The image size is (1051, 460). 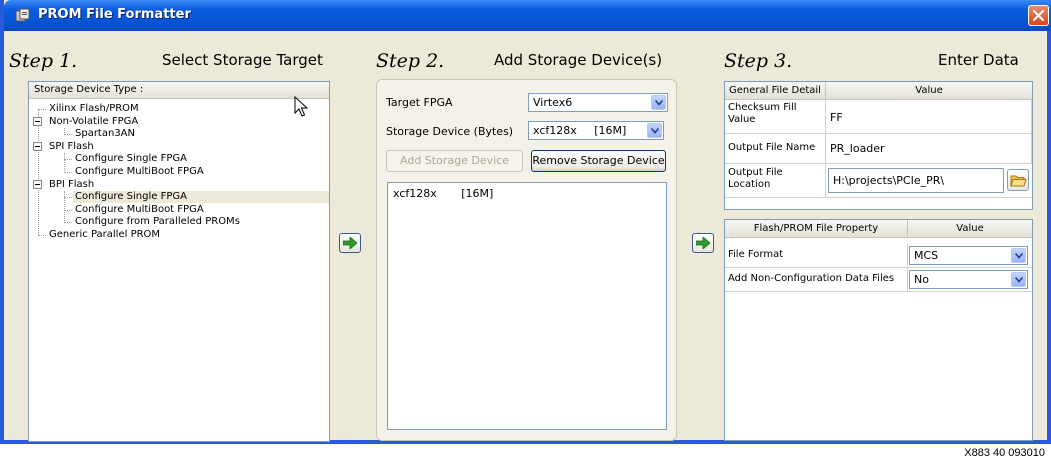 What do you see at coordinates (188, 122) in the screenshot?
I see `tree-item: Non-Volatile FPGA` at bounding box center [188, 122].